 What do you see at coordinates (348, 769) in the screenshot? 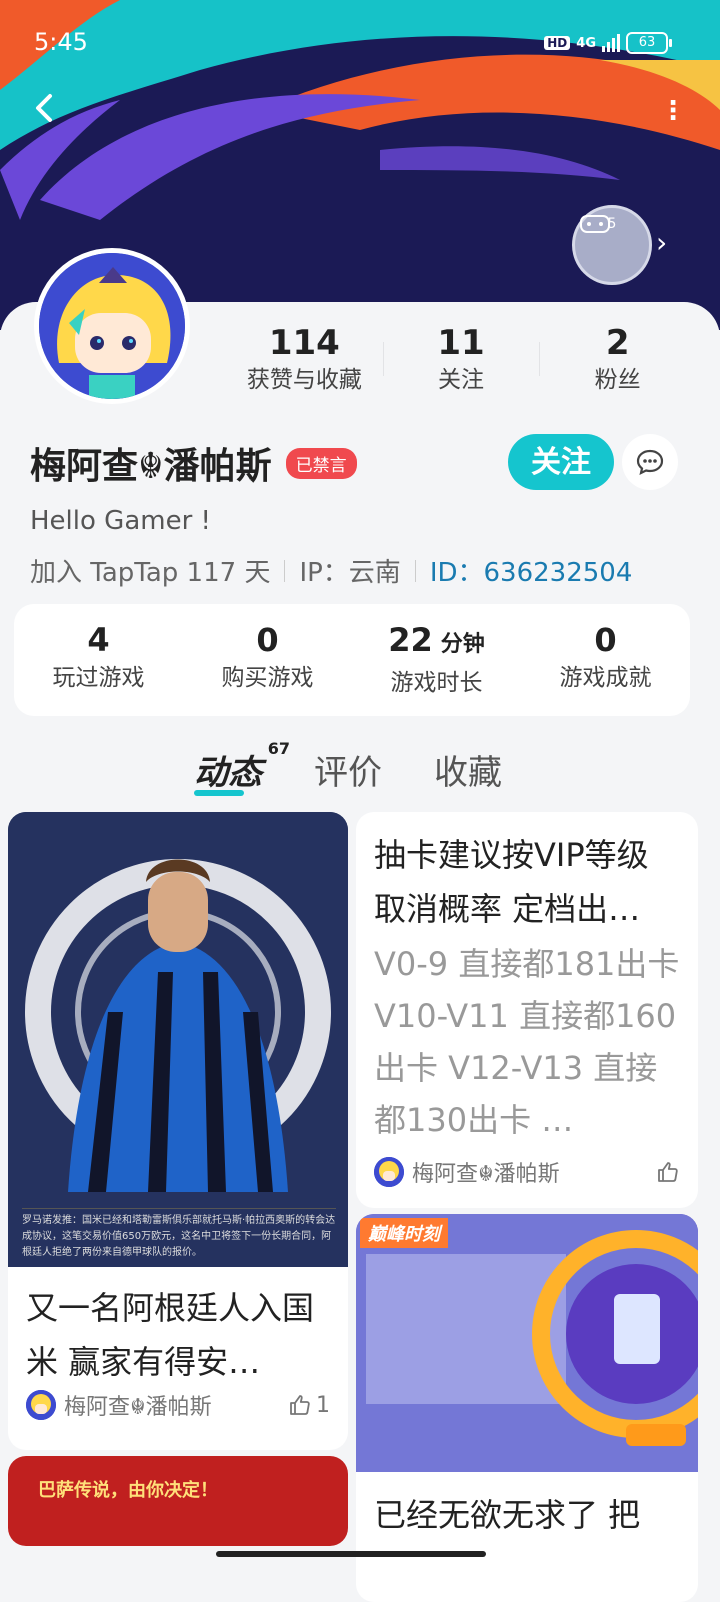
I see `tab-reviews: 评价` at bounding box center [348, 769].